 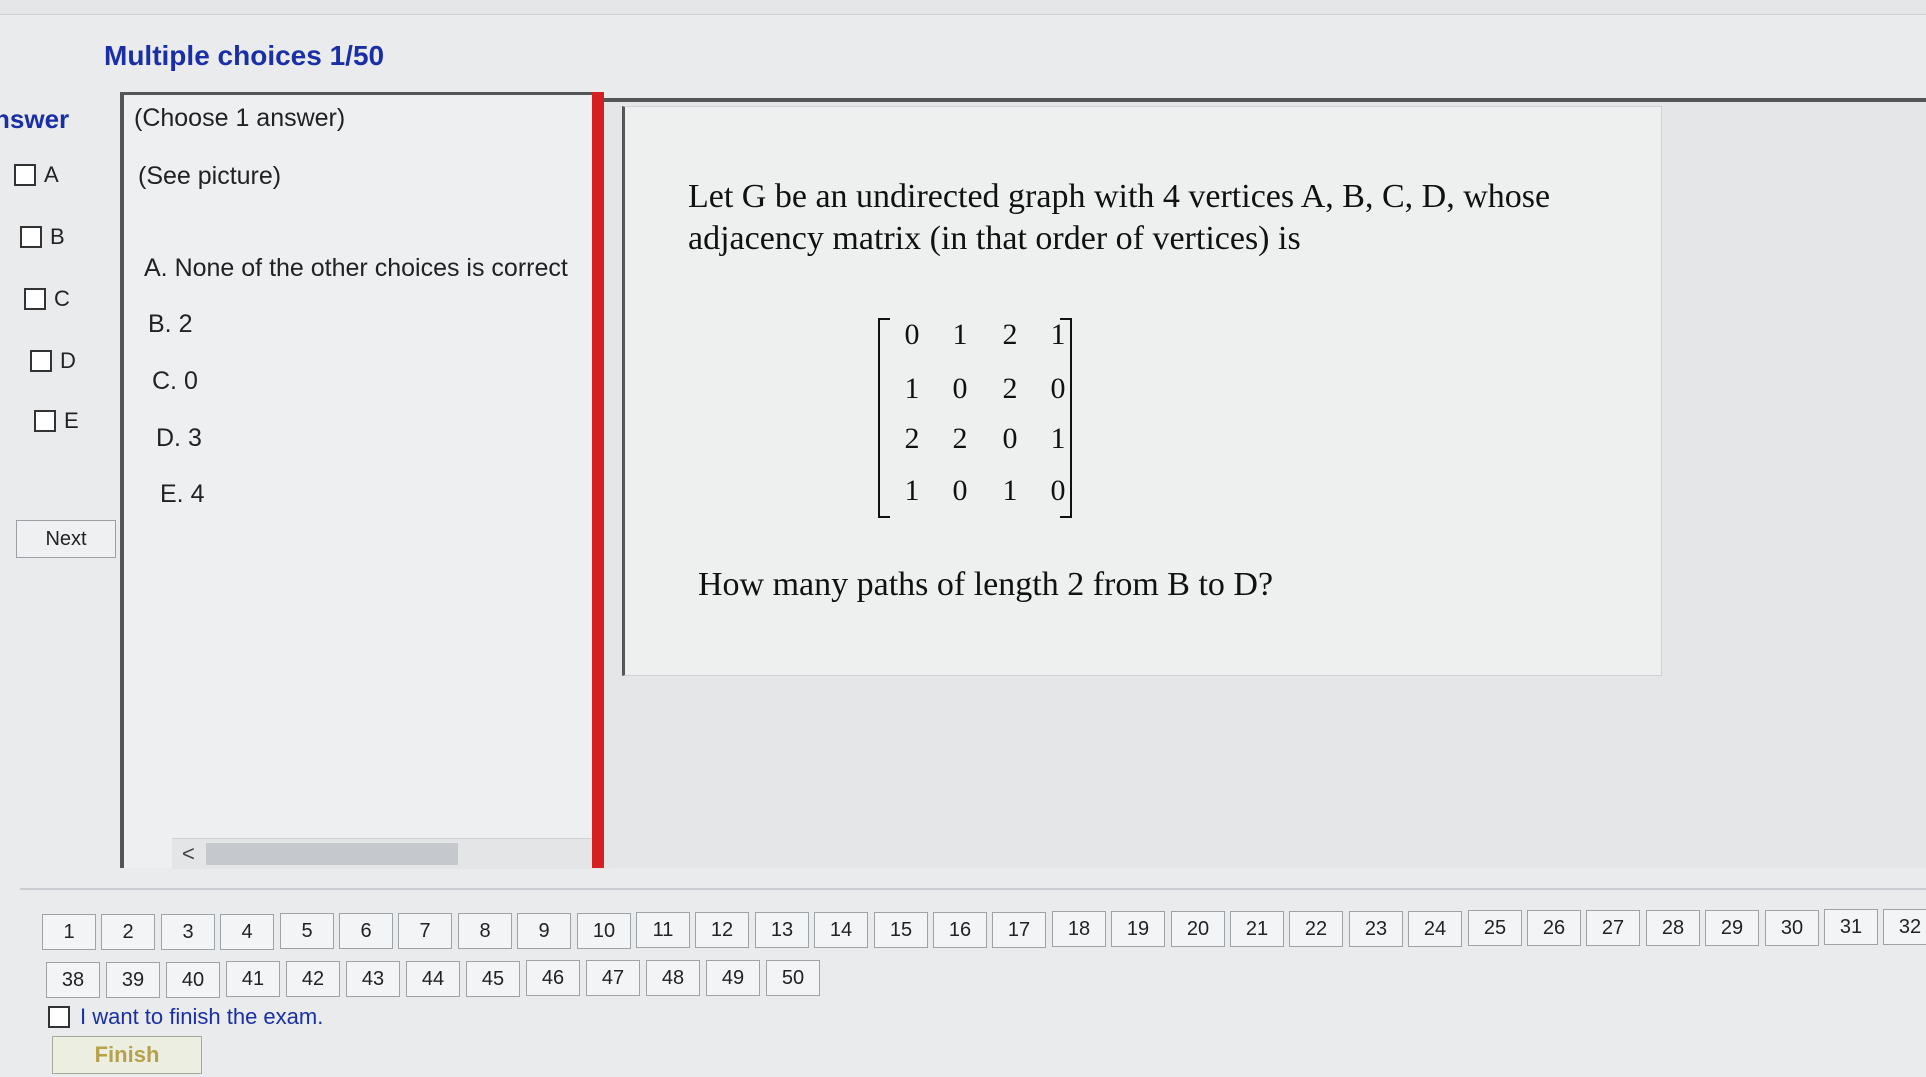 What do you see at coordinates (1138, 929) in the screenshot?
I see `question-nav-button: 19` at bounding box center [1138, 929].